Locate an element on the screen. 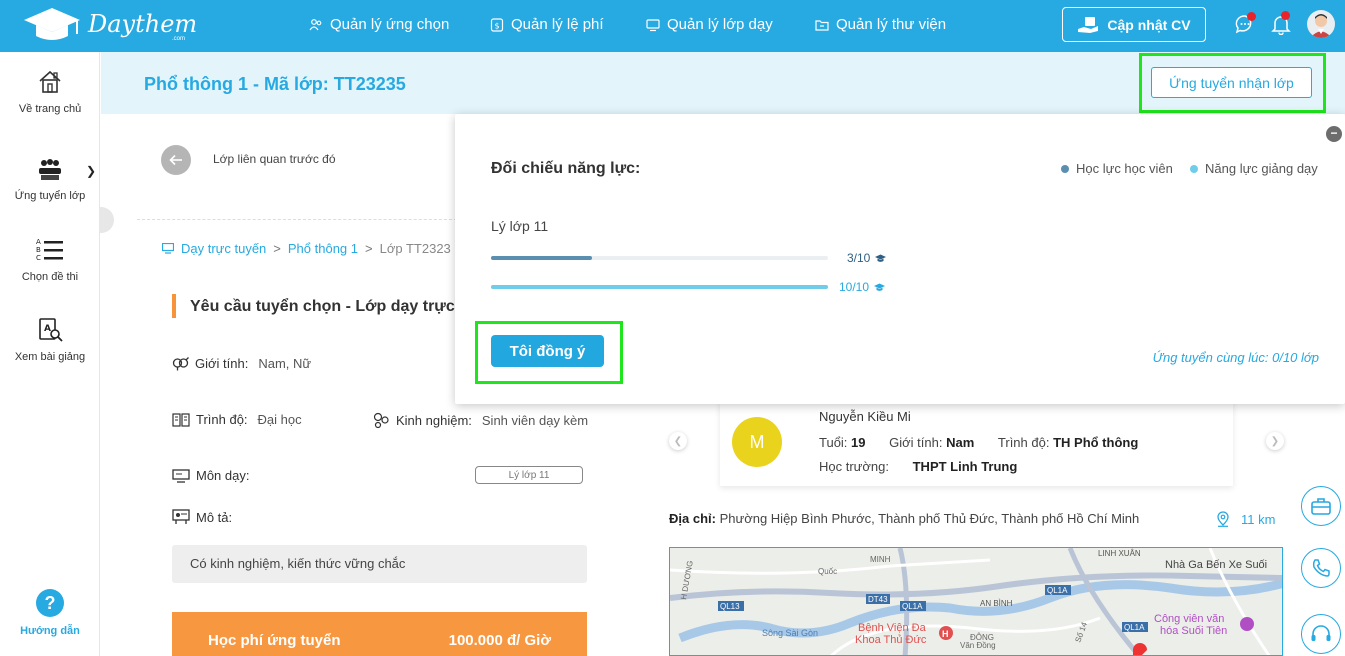 The height and width of the screenshot is (656, 1345). carousel-next-button: ❯ is located at coordinates (1275, 441).